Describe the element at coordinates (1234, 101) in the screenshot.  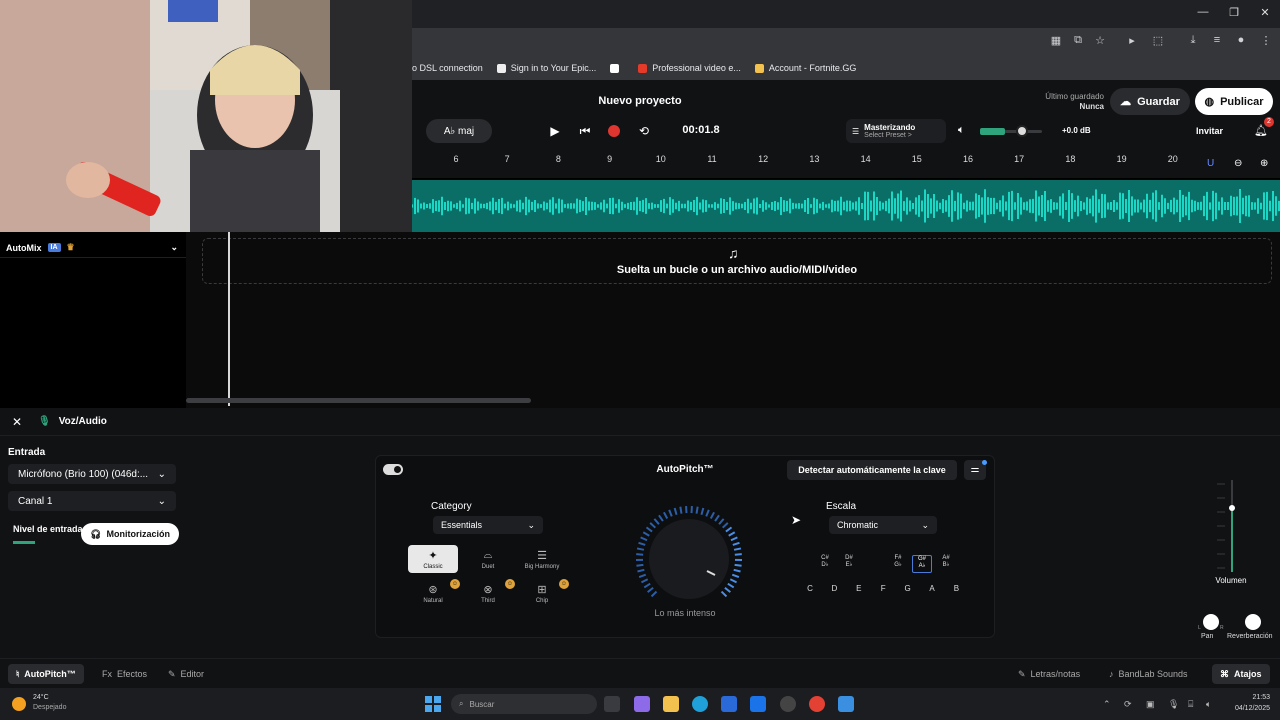
I see `publish-button: ◍ Publicar` at that location.